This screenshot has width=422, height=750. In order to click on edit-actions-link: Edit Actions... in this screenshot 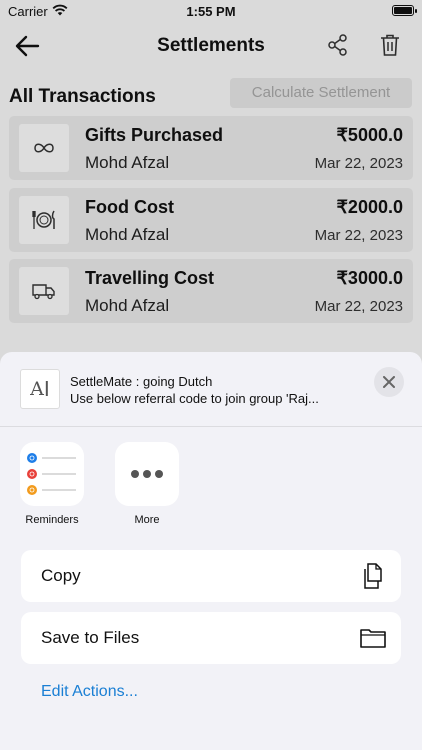, I will do `click(89, 692)`.